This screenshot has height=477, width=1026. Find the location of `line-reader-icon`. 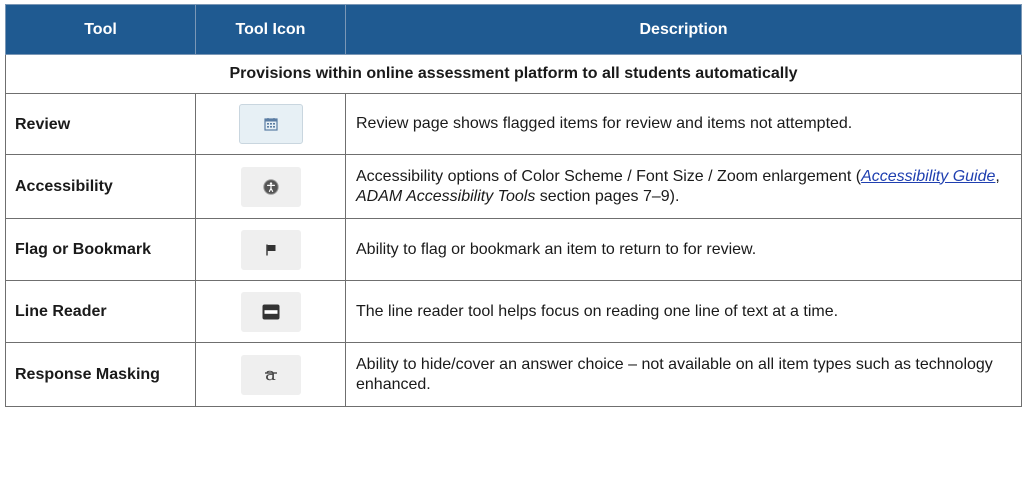

line-reader-icon is located at coordinates (270, 311).